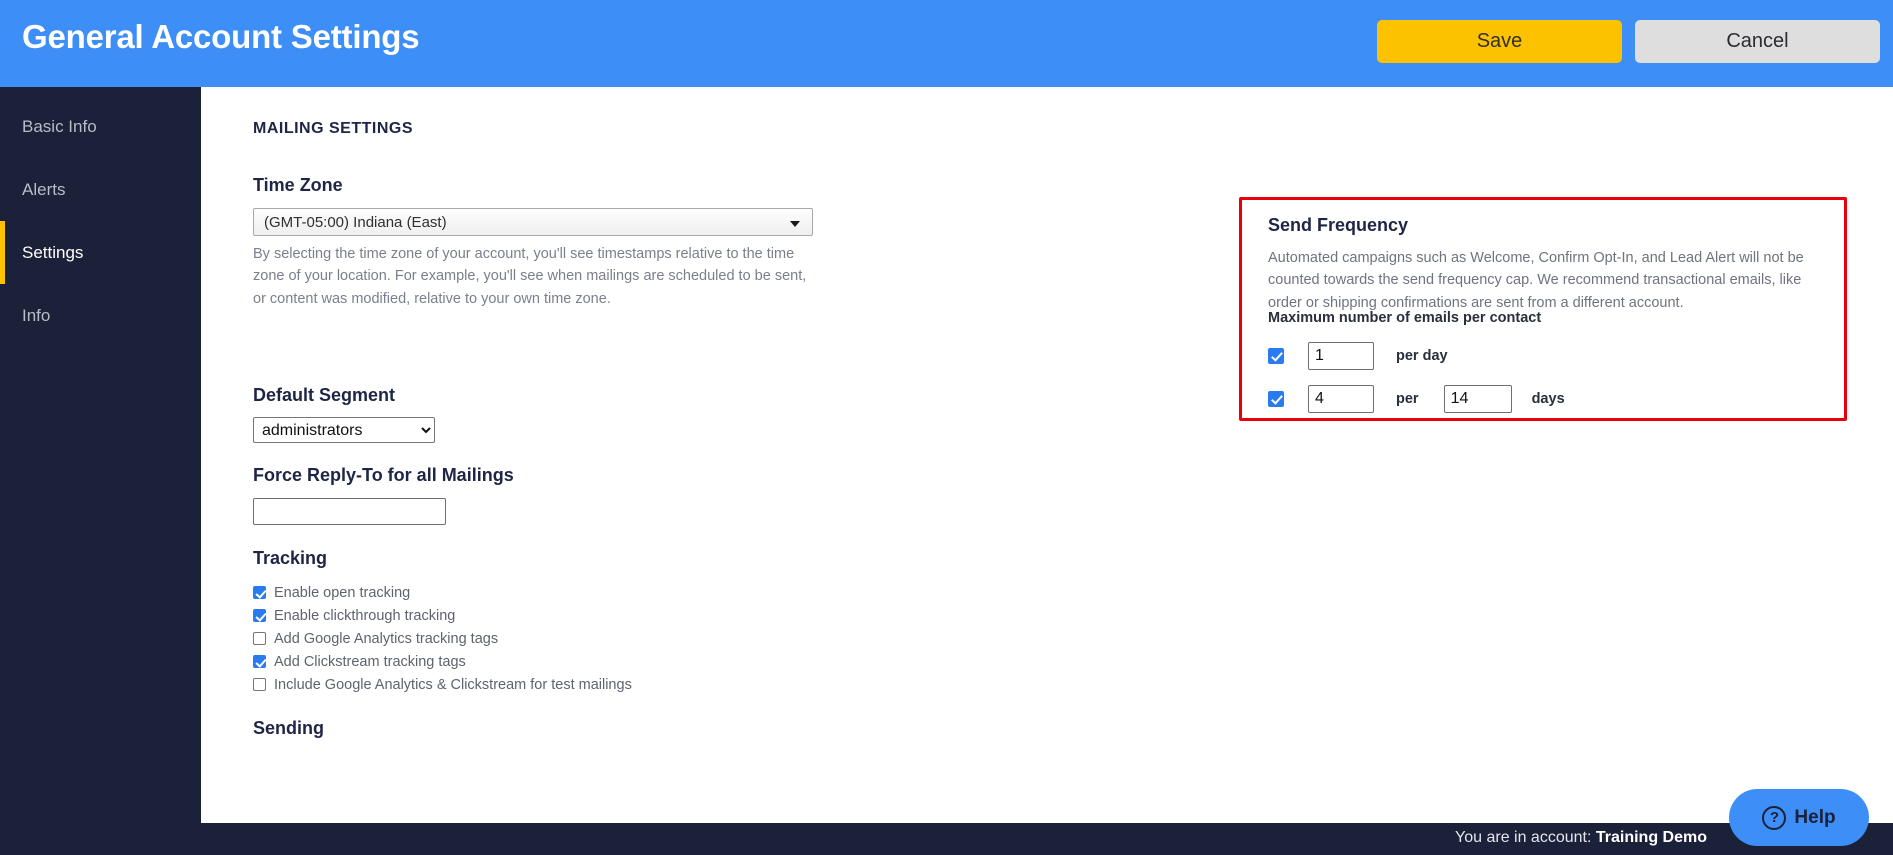  What do you see at coordinates (298, 185) in the screenshot?
I see `time-zone-label: Time Zone` at bounding box center [298, 185].